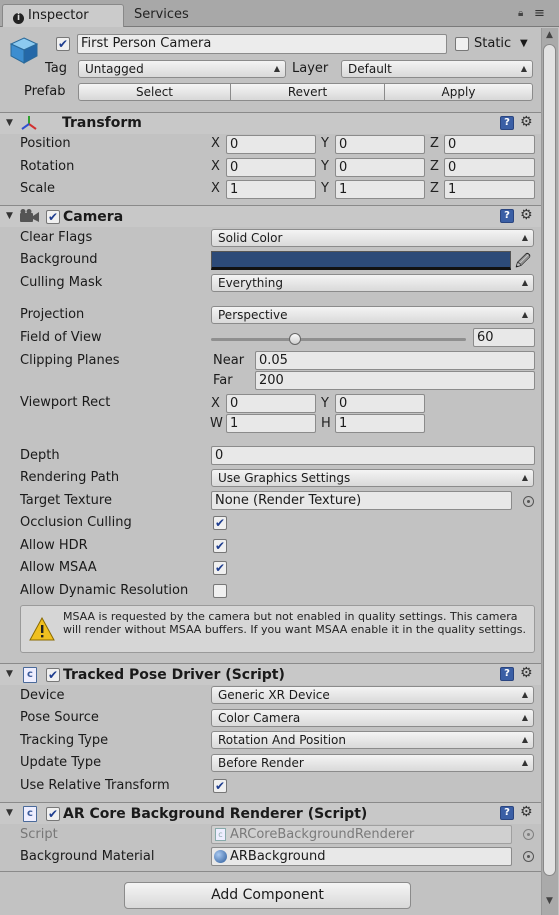  I want to click on fov-label: Field of View, so click(61, 337).